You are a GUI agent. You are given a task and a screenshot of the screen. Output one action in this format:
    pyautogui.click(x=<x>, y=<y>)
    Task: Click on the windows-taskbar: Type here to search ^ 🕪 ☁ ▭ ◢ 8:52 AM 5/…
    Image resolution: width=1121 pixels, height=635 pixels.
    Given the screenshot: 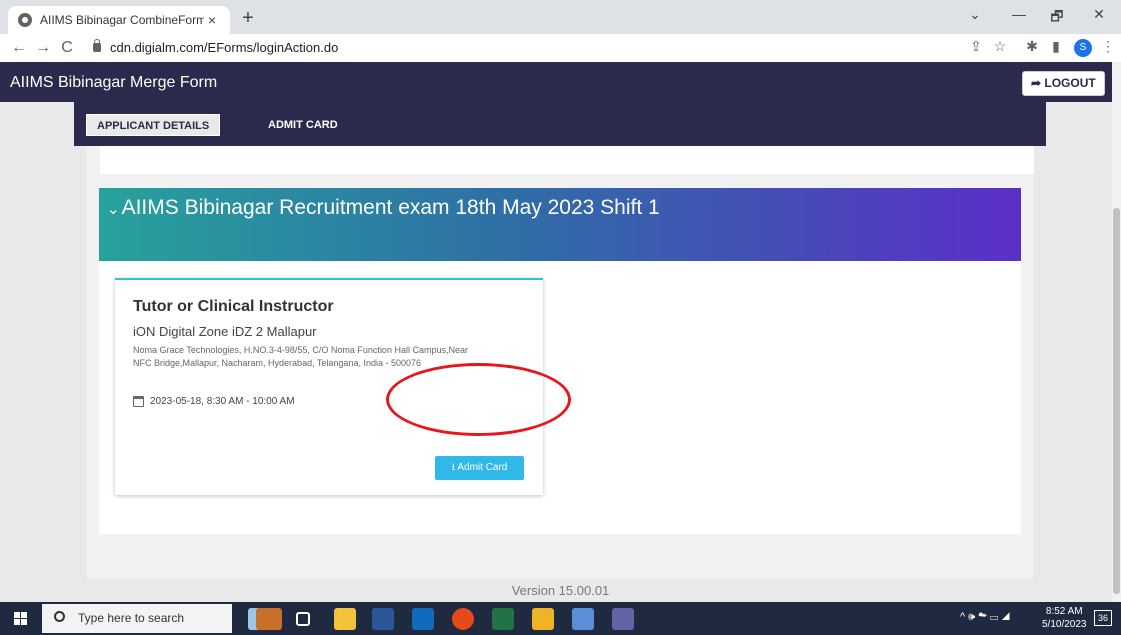 What is the action you would take?
    pyautogui.click(x=560, y=618)
    